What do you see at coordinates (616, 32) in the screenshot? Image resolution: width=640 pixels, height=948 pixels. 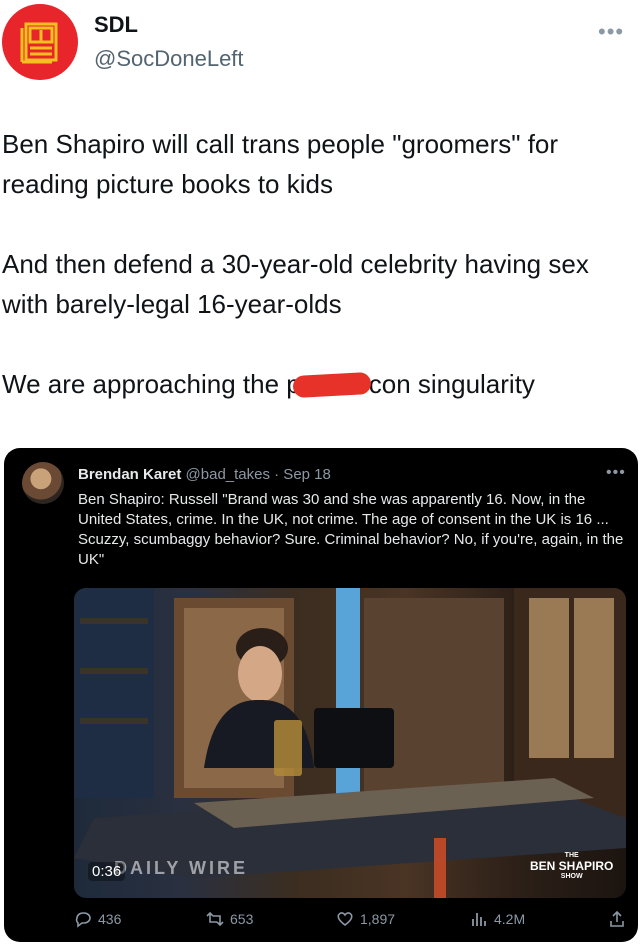 I see `more-icon: •••` at bounding box center [616, 32].